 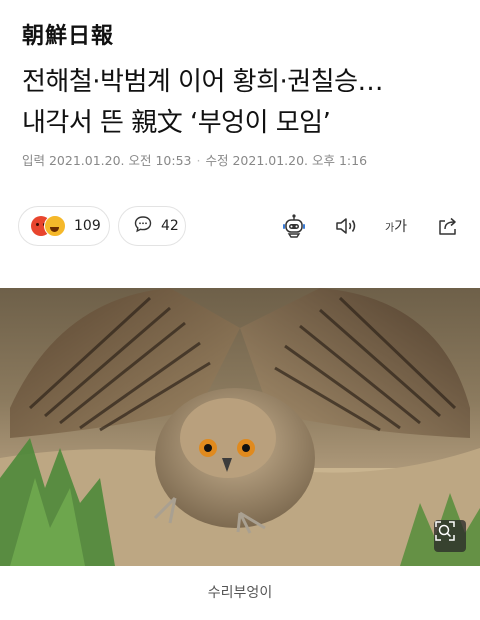 What do you see at coordinates (294, 226) in the screenshot?
I see `robot-icon` at bounding box center [294, 226].